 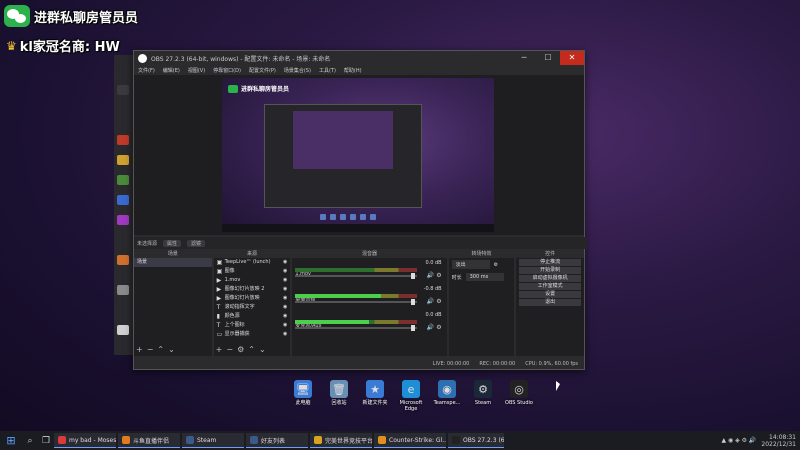 I want to click on search-icon: ⌕, so click(x=30, y=441).